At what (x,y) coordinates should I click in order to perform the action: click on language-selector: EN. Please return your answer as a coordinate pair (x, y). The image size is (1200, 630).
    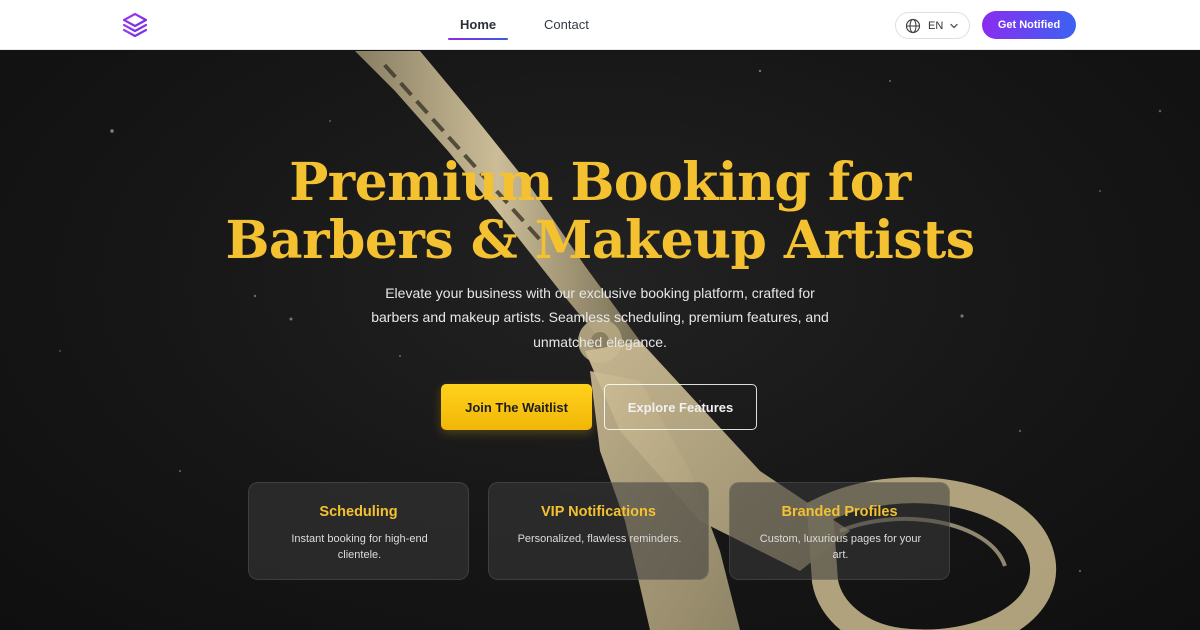
    Looking at the image, I should click on (932, 25).